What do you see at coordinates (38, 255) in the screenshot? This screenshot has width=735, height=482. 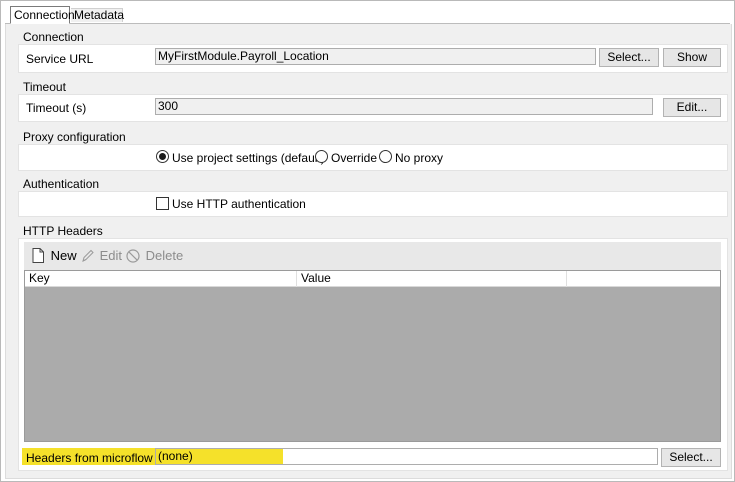 I see `new-document-icon` at bounding box center [38, 255].